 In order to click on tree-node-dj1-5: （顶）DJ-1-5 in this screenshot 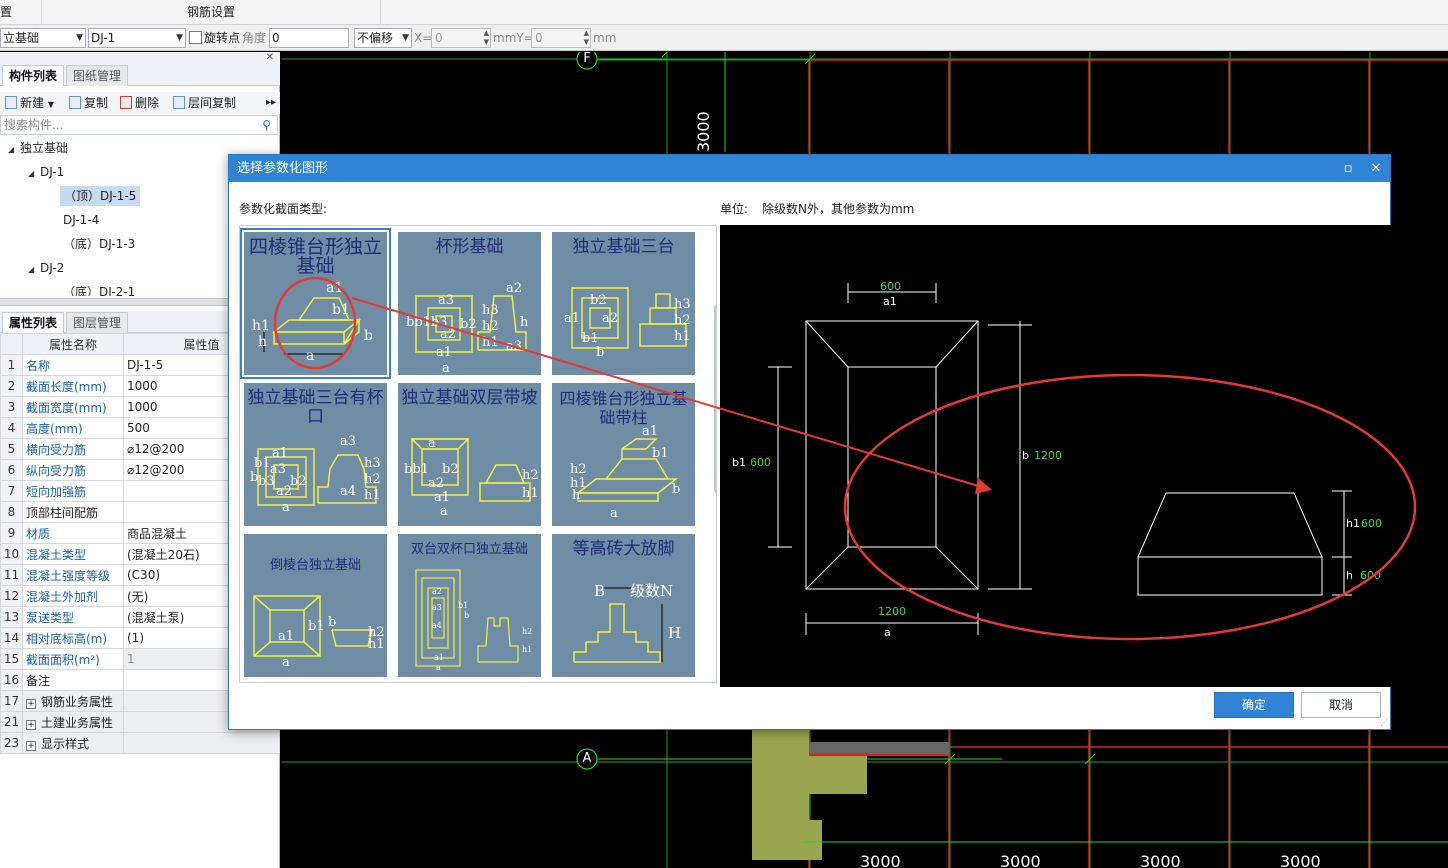, I will do `click(100, 196)`.